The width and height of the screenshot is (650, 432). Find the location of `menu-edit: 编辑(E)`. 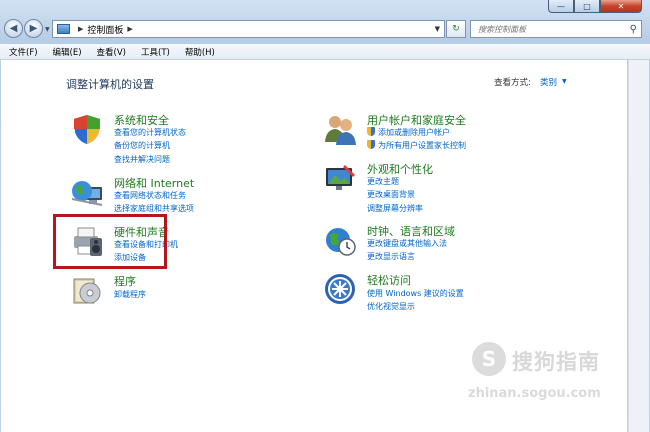

menu-edit: 编辑(E) is located at coordinates (67, 52).